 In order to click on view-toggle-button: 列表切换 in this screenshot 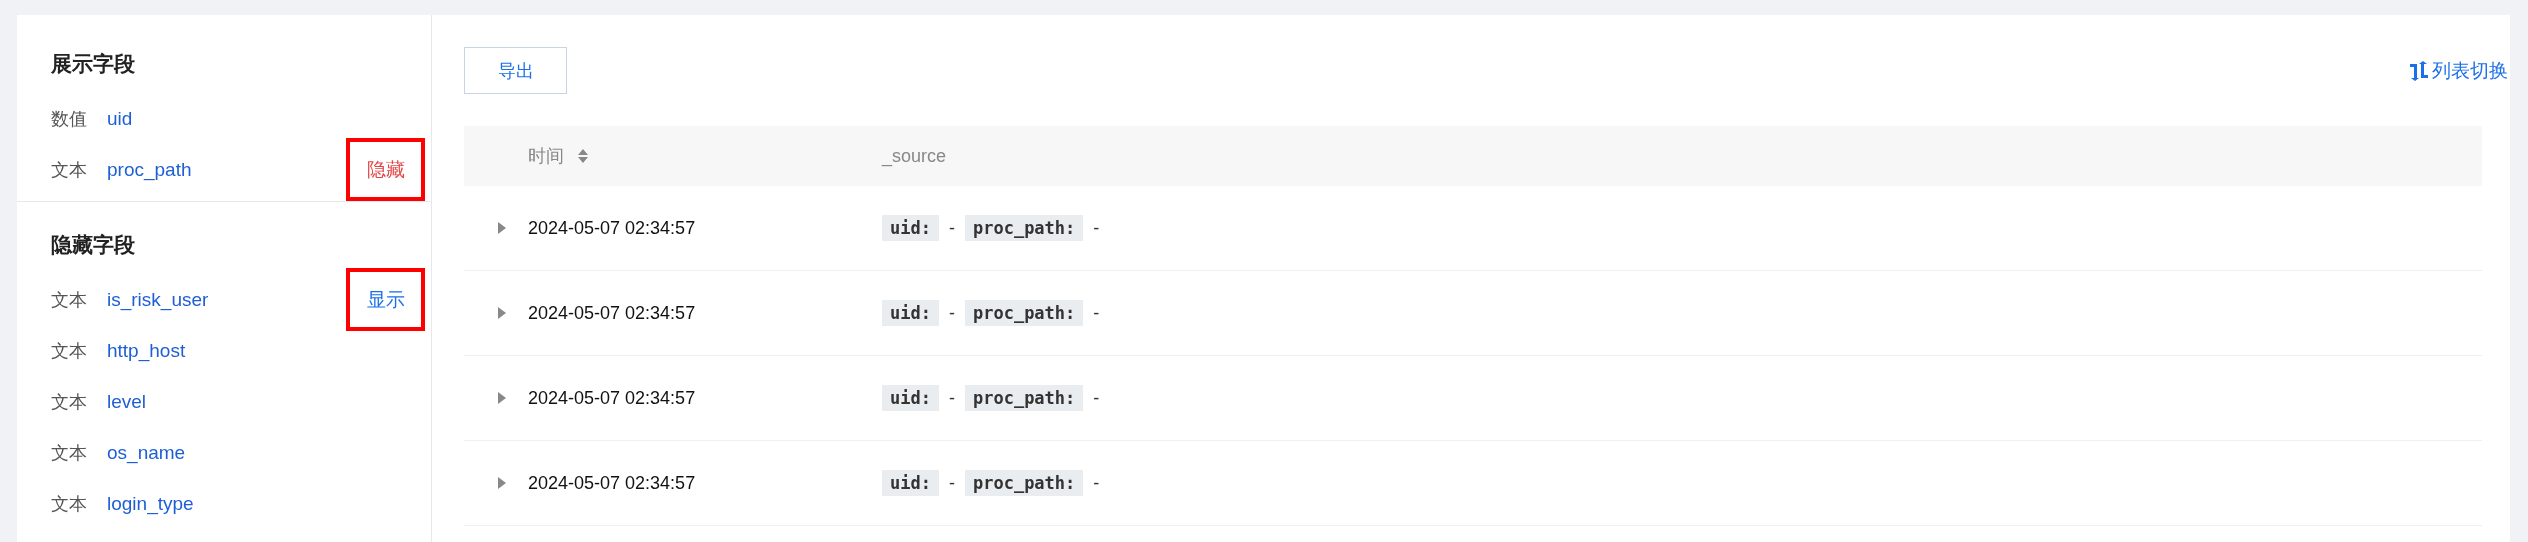, I will do `click(2458, 70)`.